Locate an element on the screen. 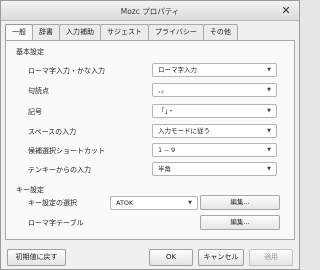  candidate-shortcut-select: 1 -- 9 ▼ is located at coordinates (214, 150).